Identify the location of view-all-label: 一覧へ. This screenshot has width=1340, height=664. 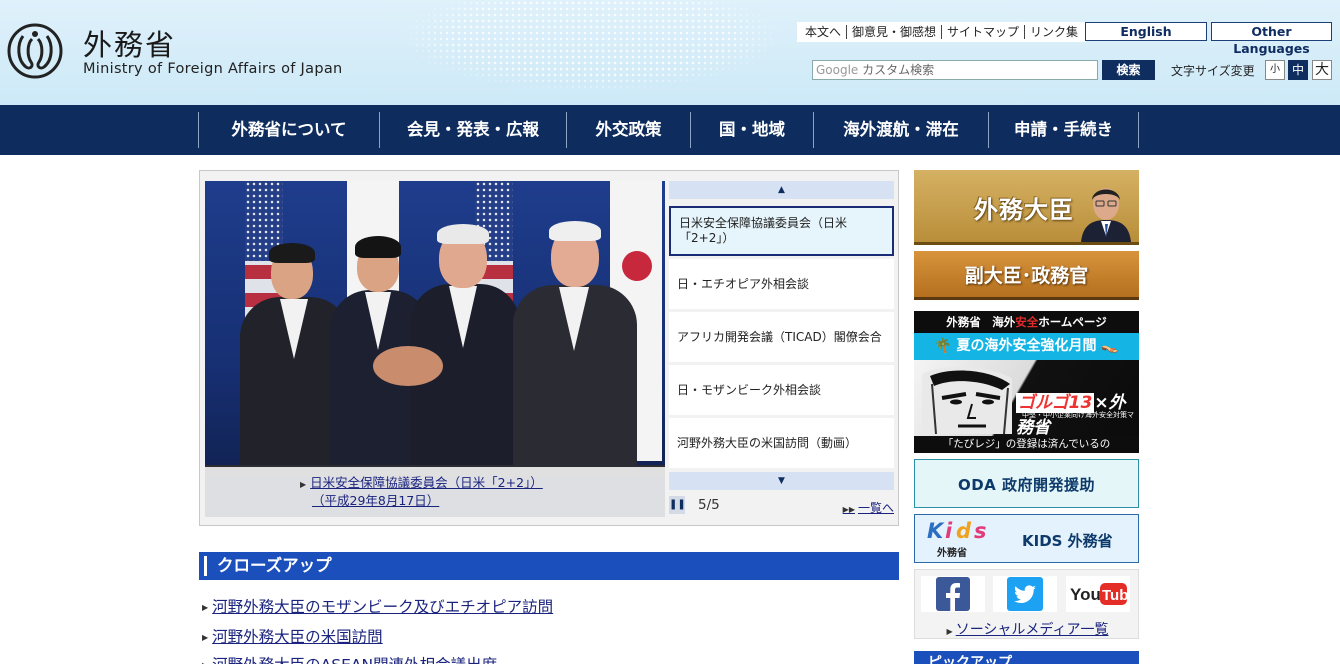
(876, 508).